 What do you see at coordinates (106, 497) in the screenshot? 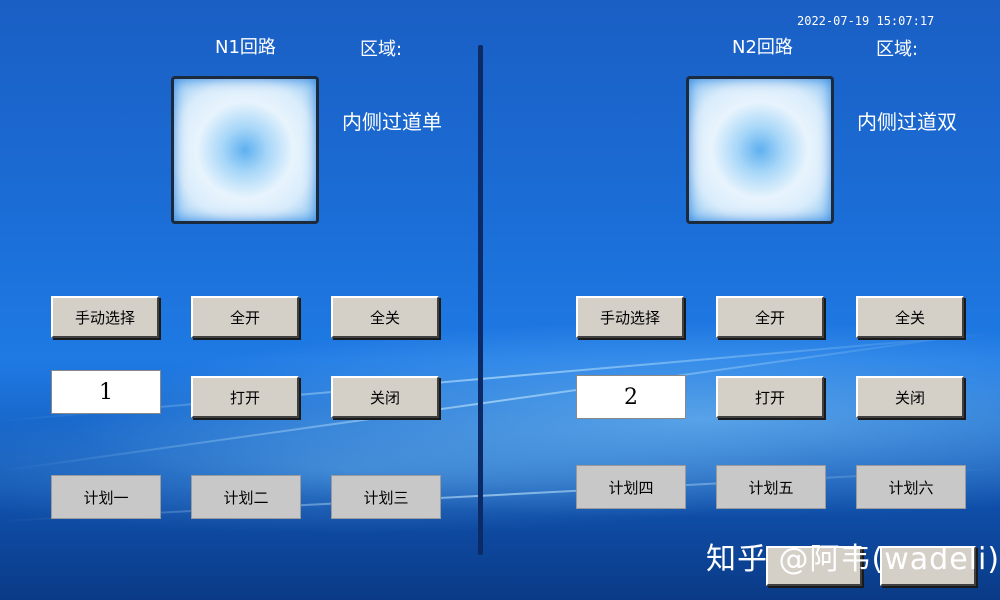
I see `plan-button: 计划一` at bounding box center [106, 497].